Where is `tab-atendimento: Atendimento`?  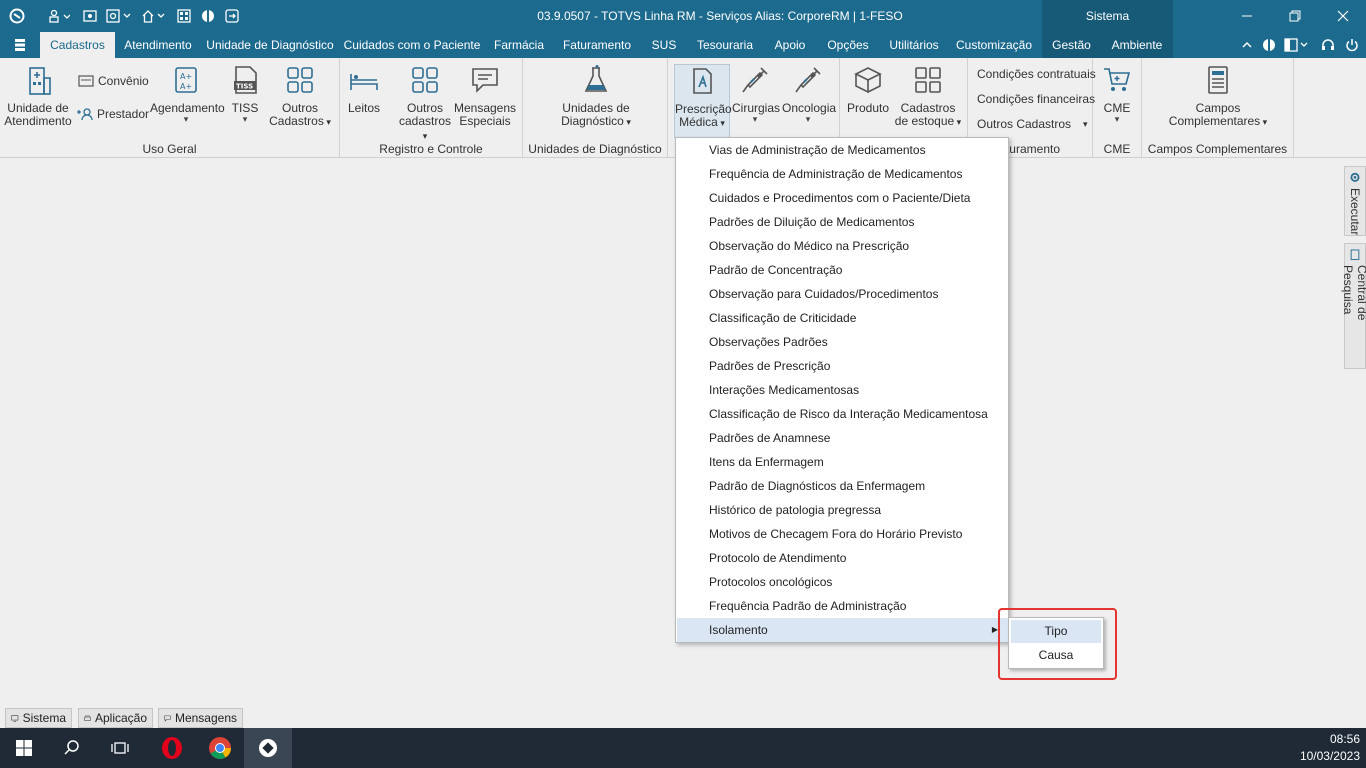 tab-atendimento: Atendimento is located at coordinates (158, 45).